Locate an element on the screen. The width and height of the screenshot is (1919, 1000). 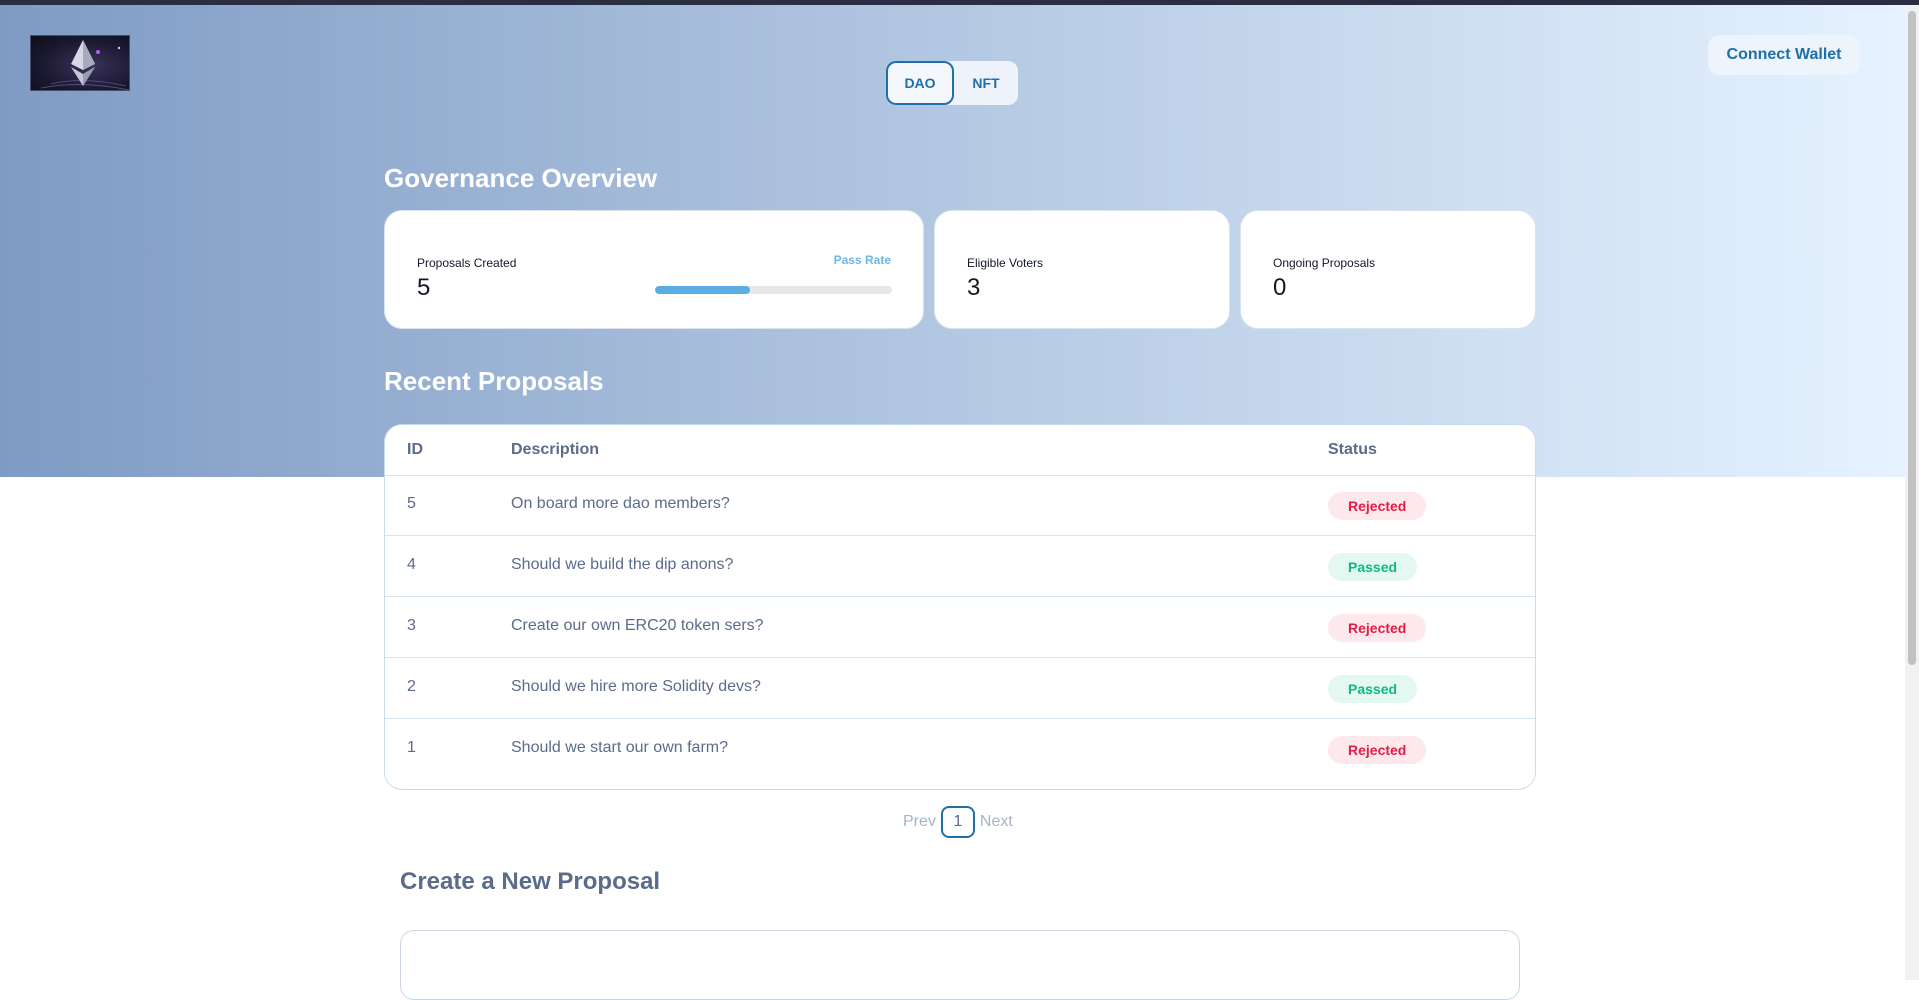
proposal-description: Should we build the dip anons? is located at coordinates (622, 565).